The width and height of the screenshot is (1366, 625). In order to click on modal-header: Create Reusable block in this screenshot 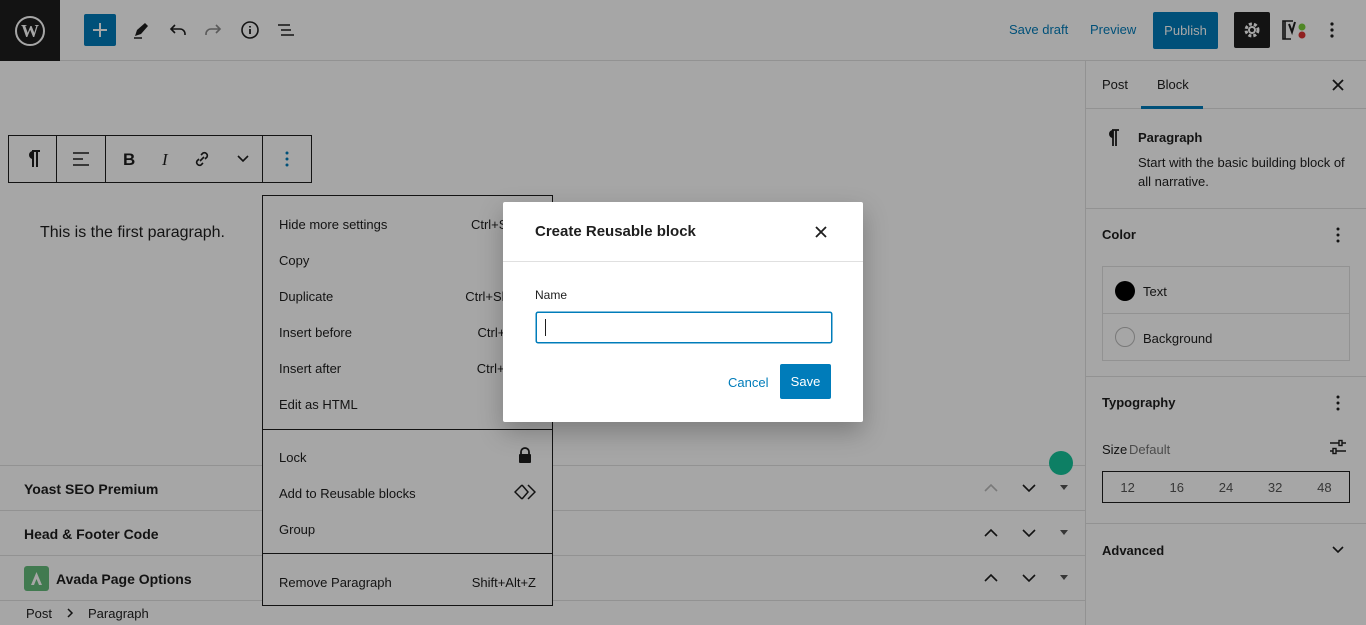, I will do `click(683, 232)`.